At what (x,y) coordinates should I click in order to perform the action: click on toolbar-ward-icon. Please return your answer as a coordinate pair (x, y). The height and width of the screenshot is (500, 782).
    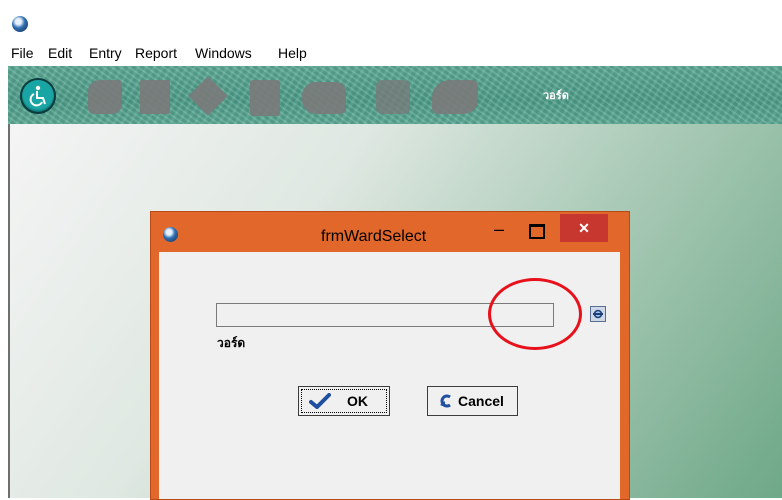
    Looking at the image, I should click on (455, 97).